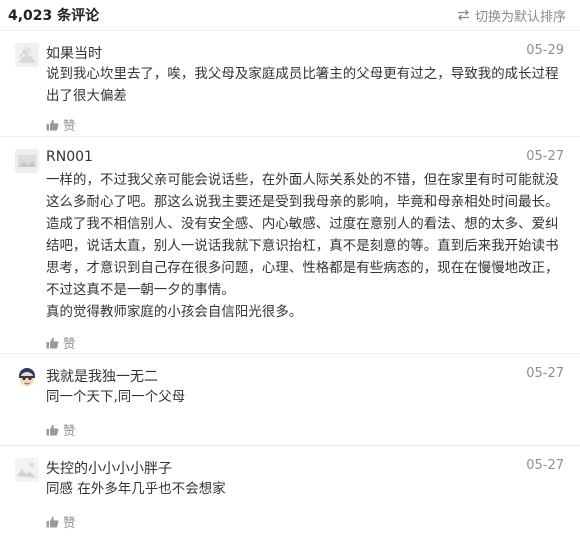 The width and height of the screenshot is (580, 556). Describe the element at coordinates (306, 490) in the screenshot. I see `comment-text: 同感 在外多年几乎也不会想家` at that location.